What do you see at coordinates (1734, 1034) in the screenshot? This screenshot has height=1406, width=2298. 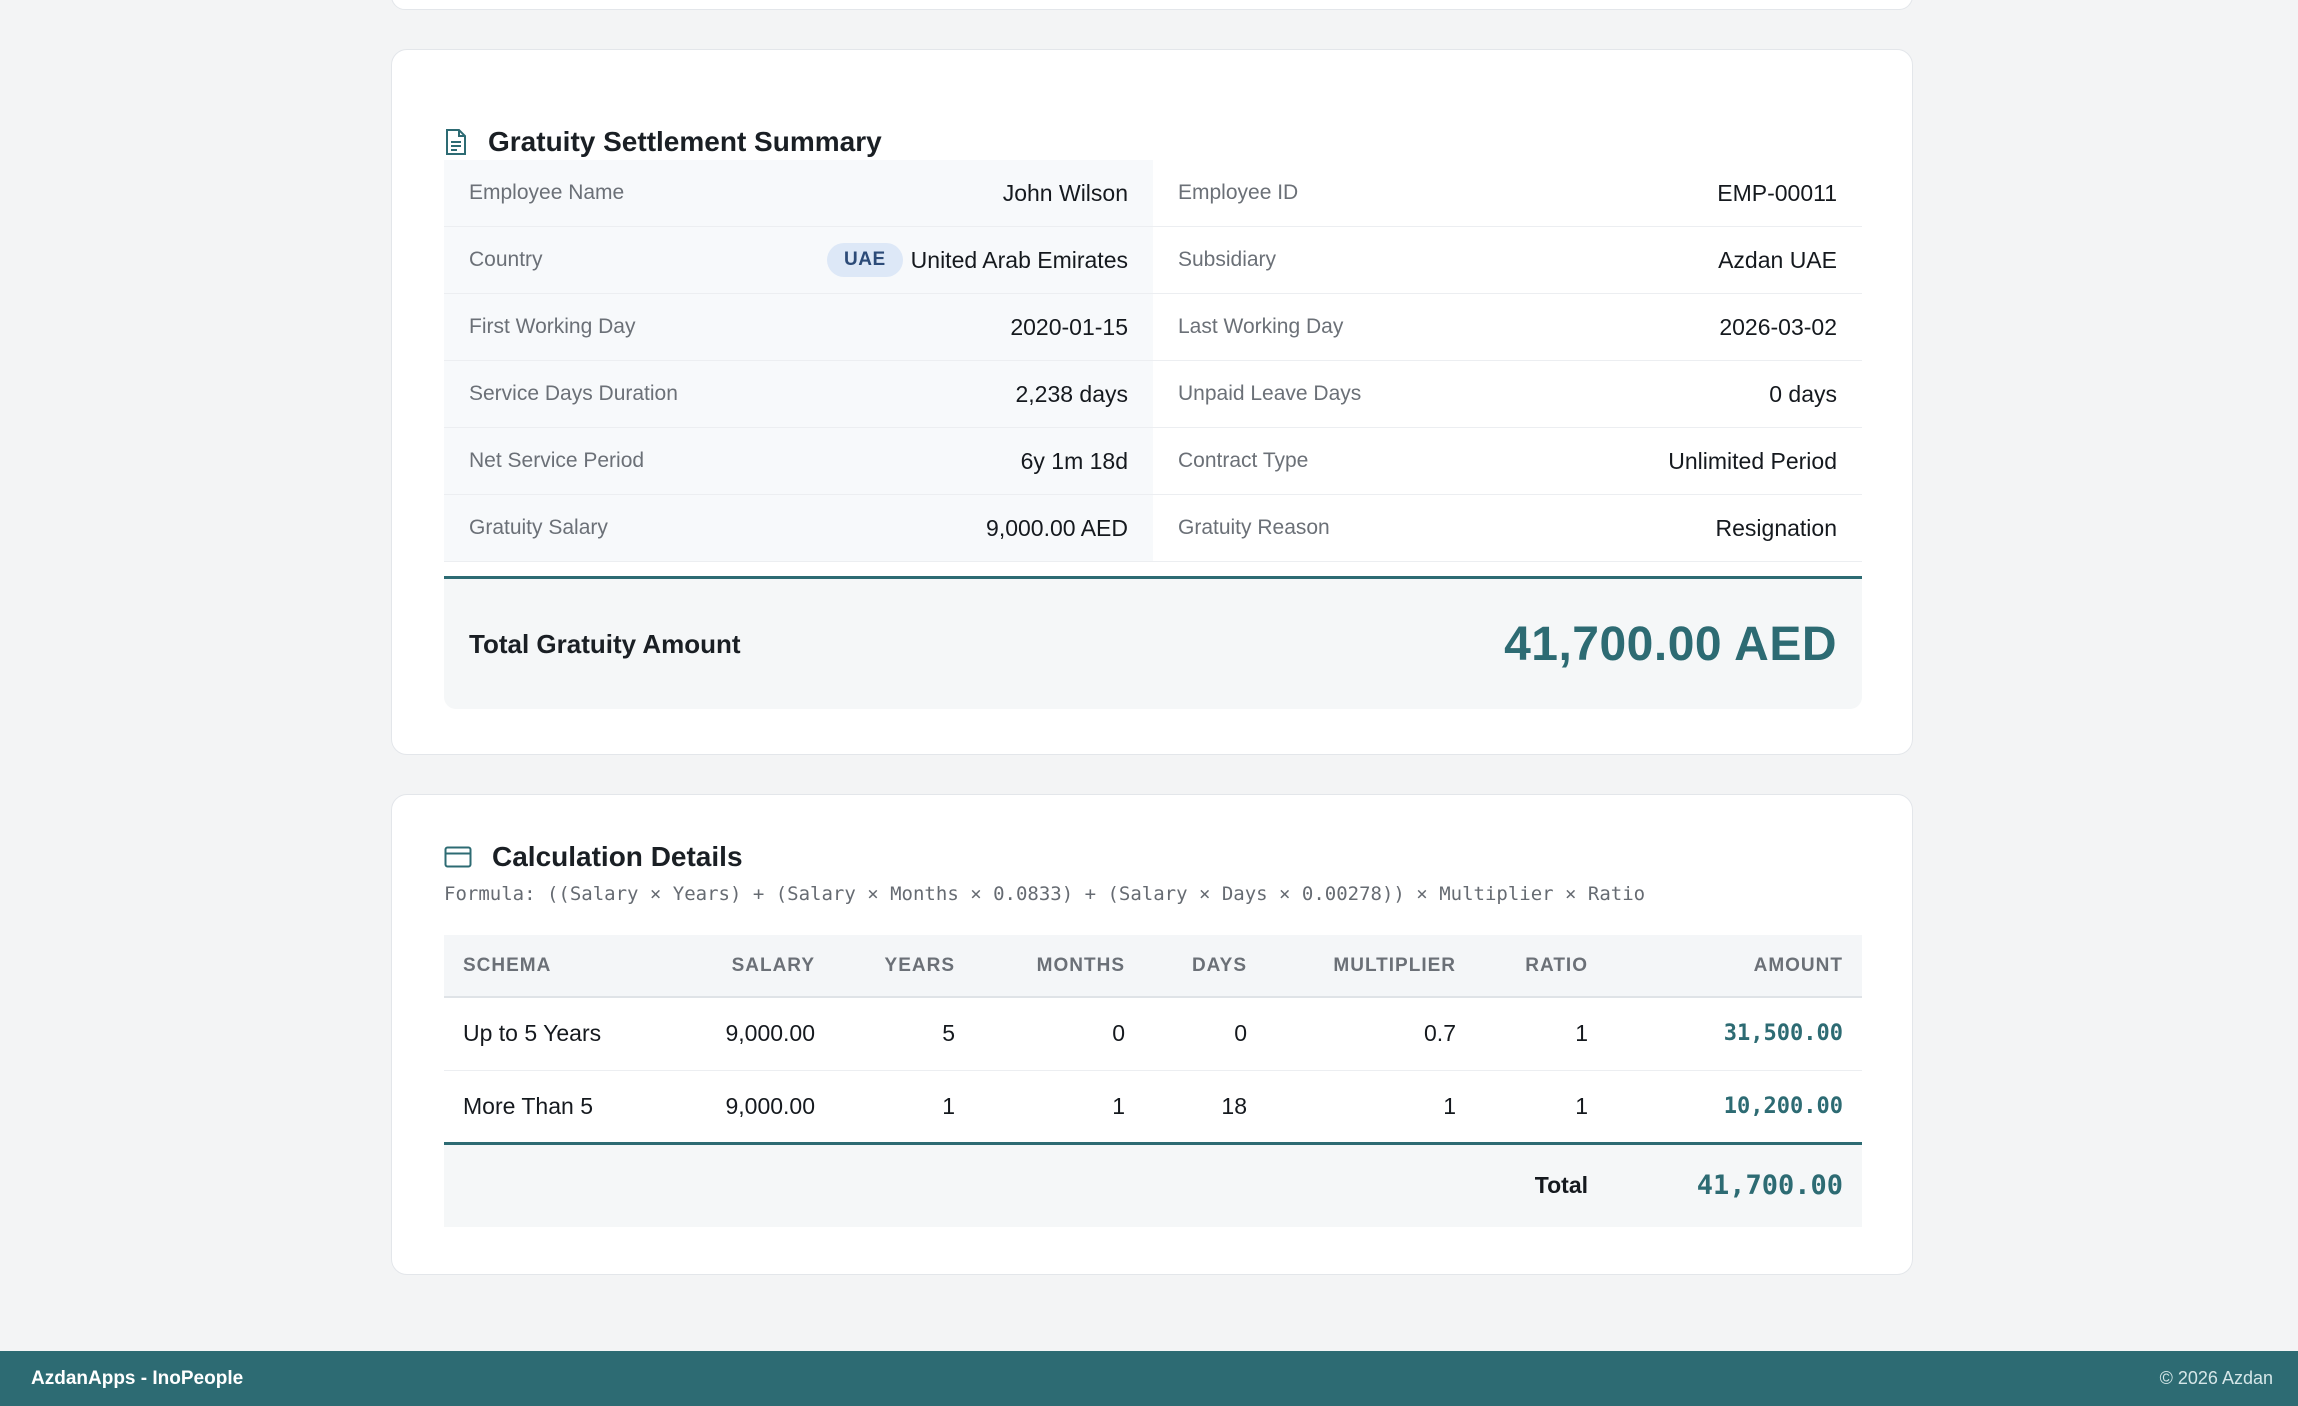 I see `cell-amount: 31,500.00` at bounding box center [1734, 1034].